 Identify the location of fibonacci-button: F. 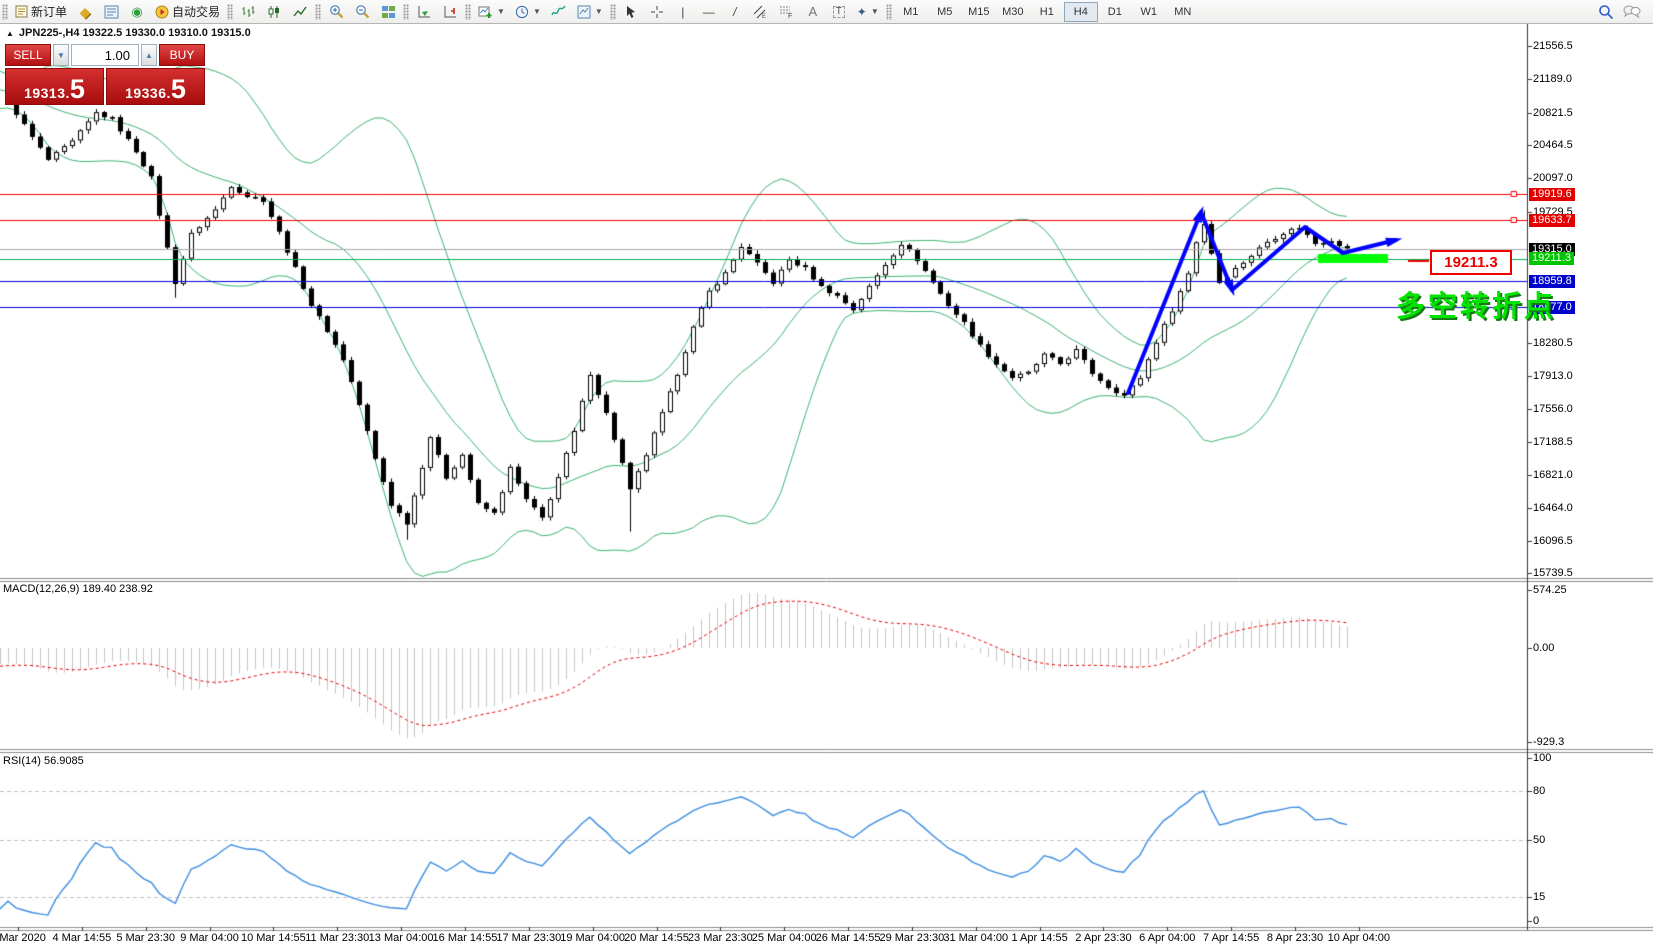
(787, 12).